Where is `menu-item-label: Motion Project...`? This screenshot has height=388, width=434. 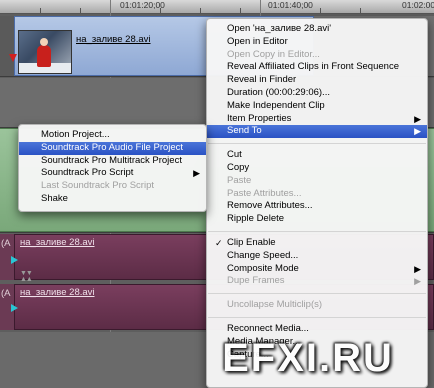
menu-item-label: Motion Project... is located at coordinates (75, 134).